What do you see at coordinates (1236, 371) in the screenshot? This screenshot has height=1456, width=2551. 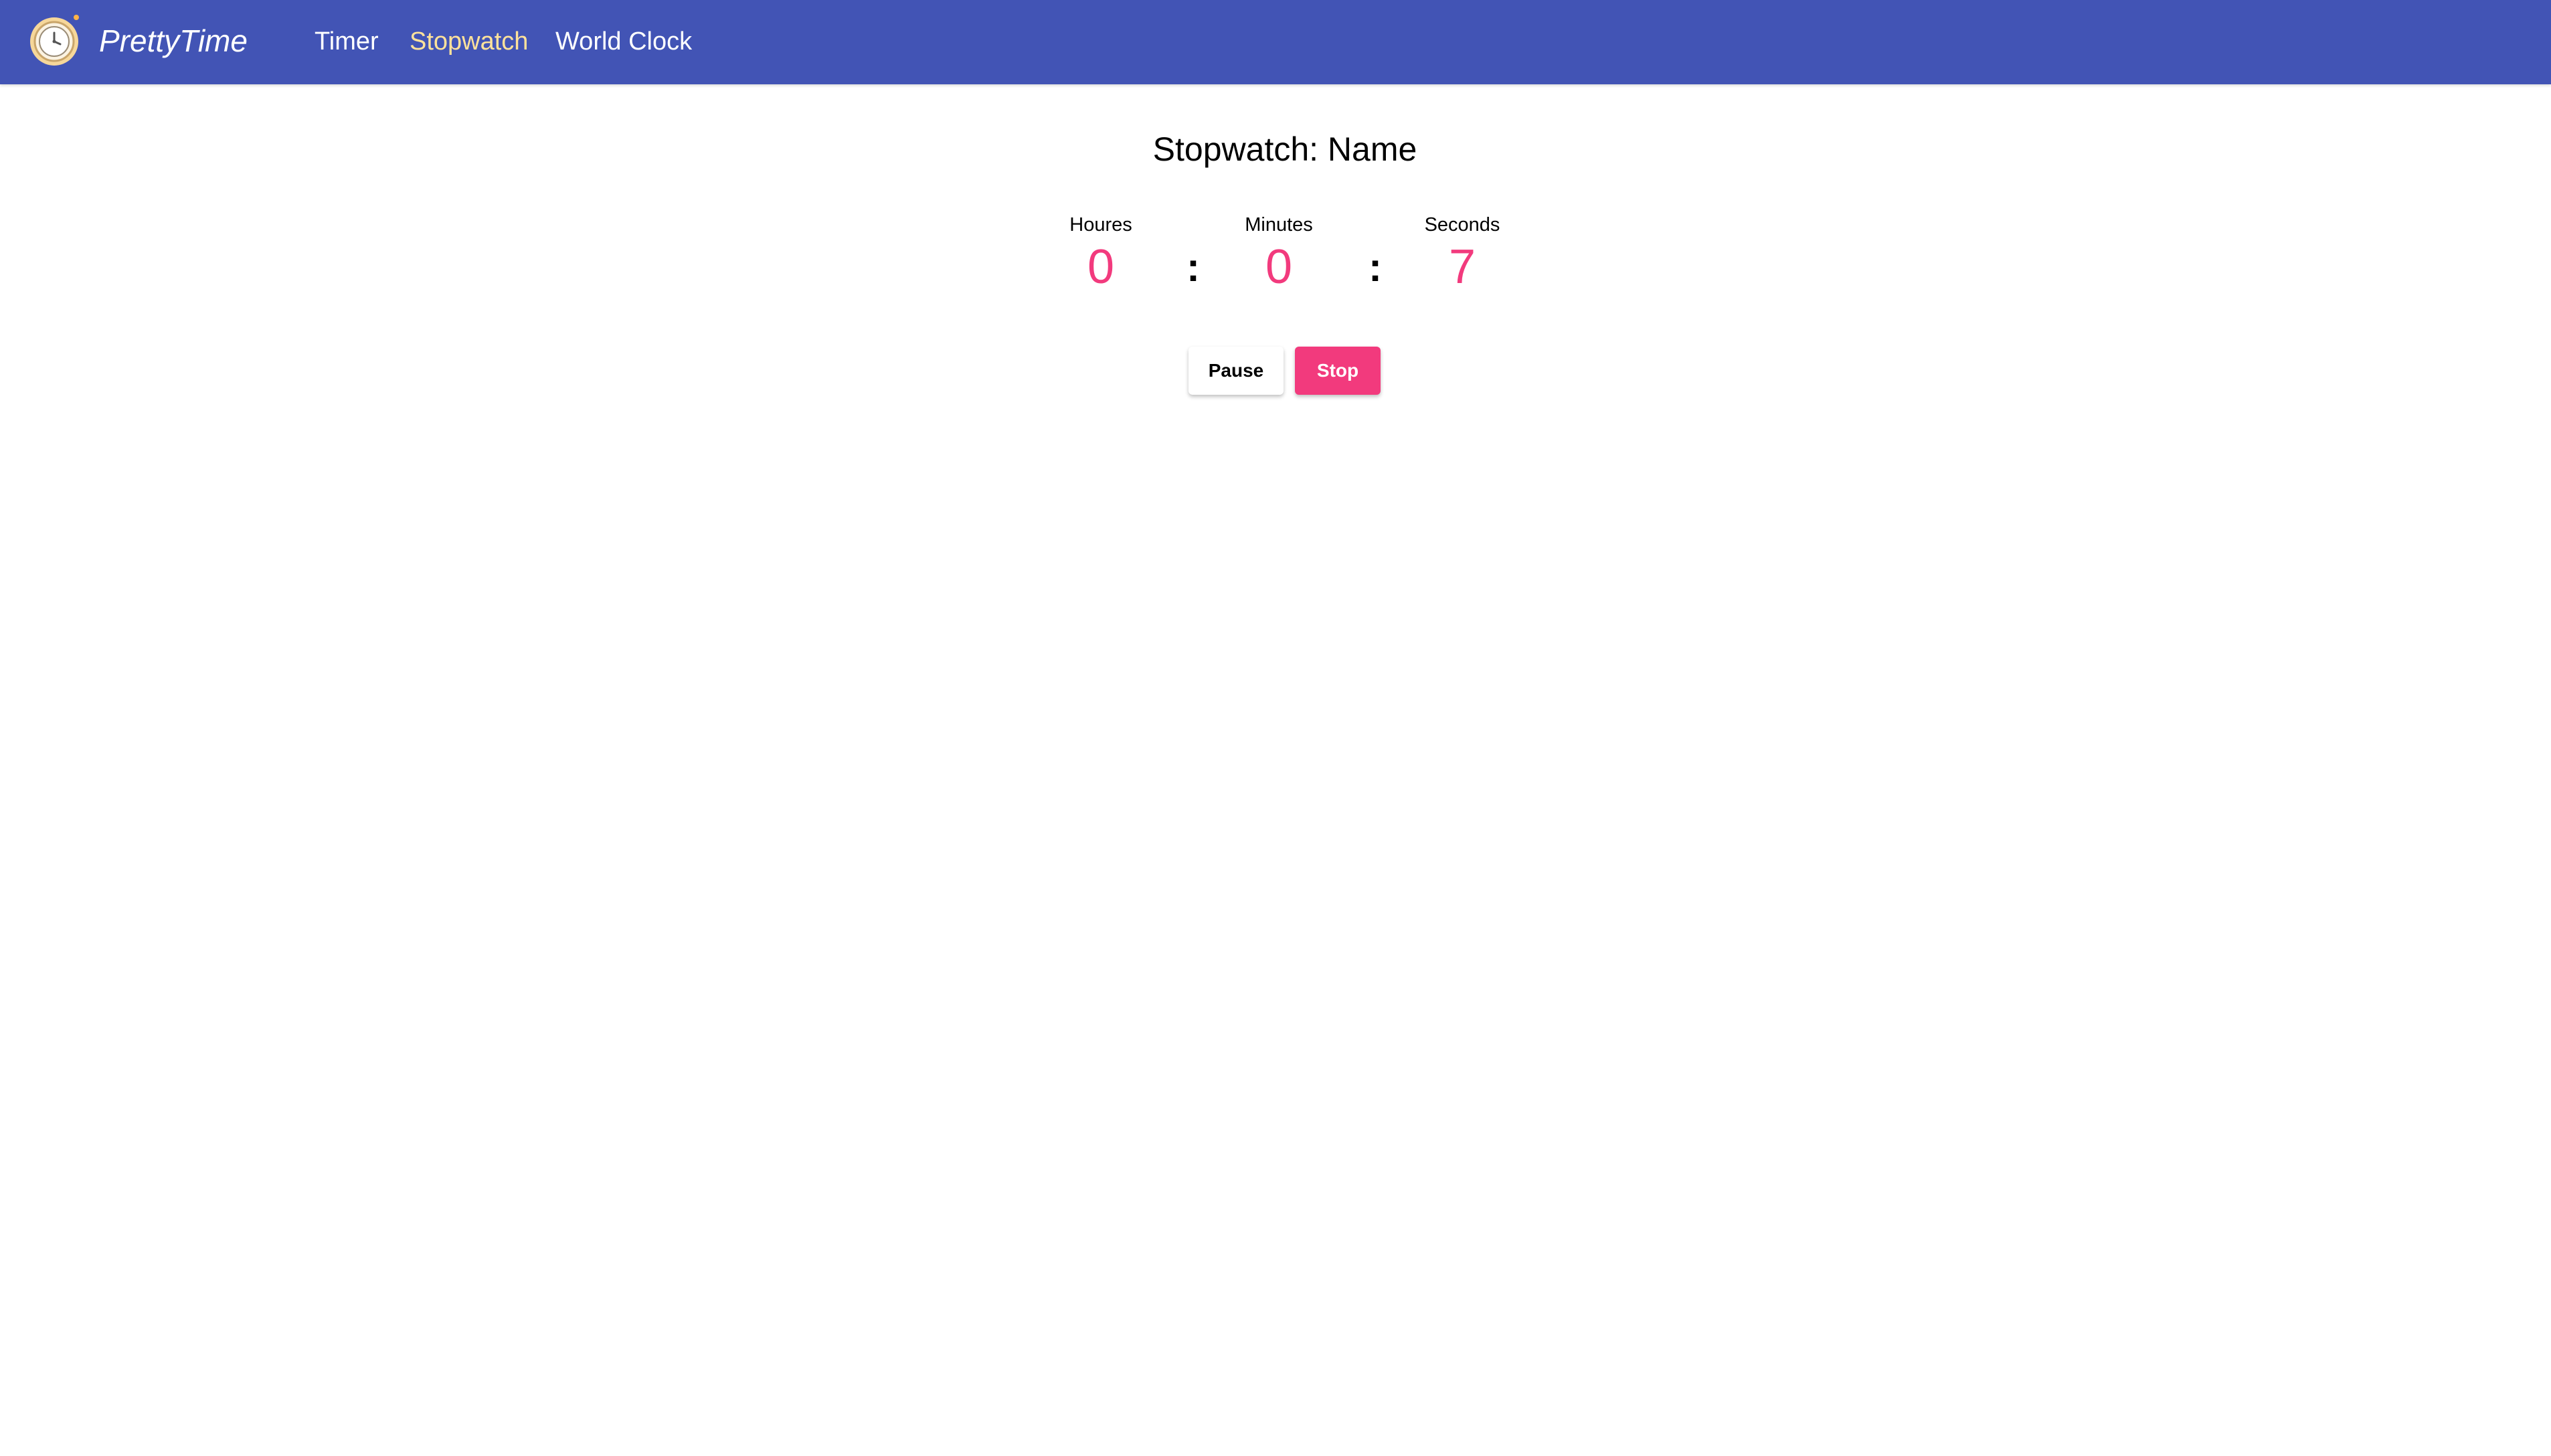 I see `pause-button: Pause` at bounding box center [1236, 371].